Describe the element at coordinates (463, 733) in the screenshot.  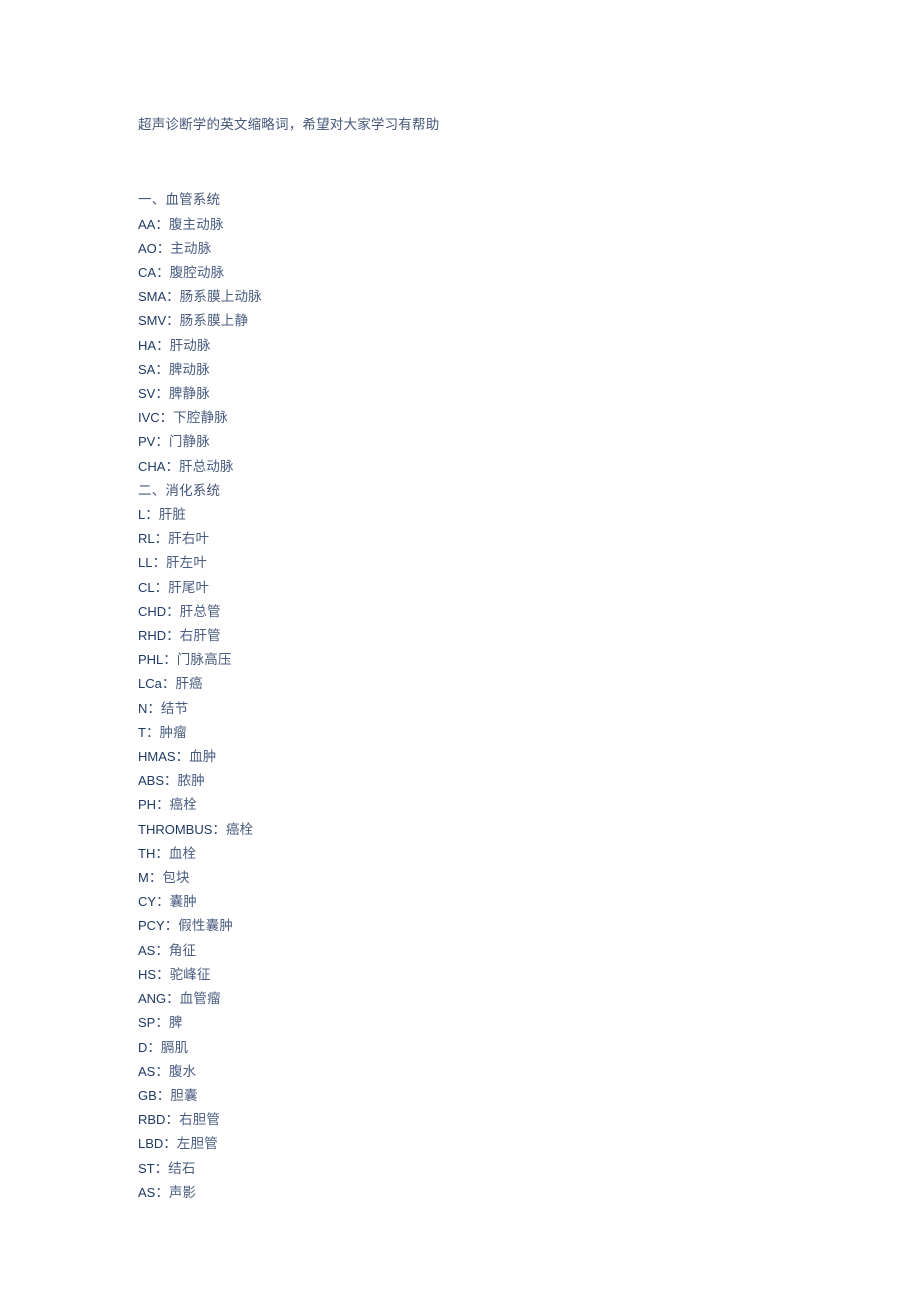
I see `abbreviation-entry: T：肿瘤` at that location.